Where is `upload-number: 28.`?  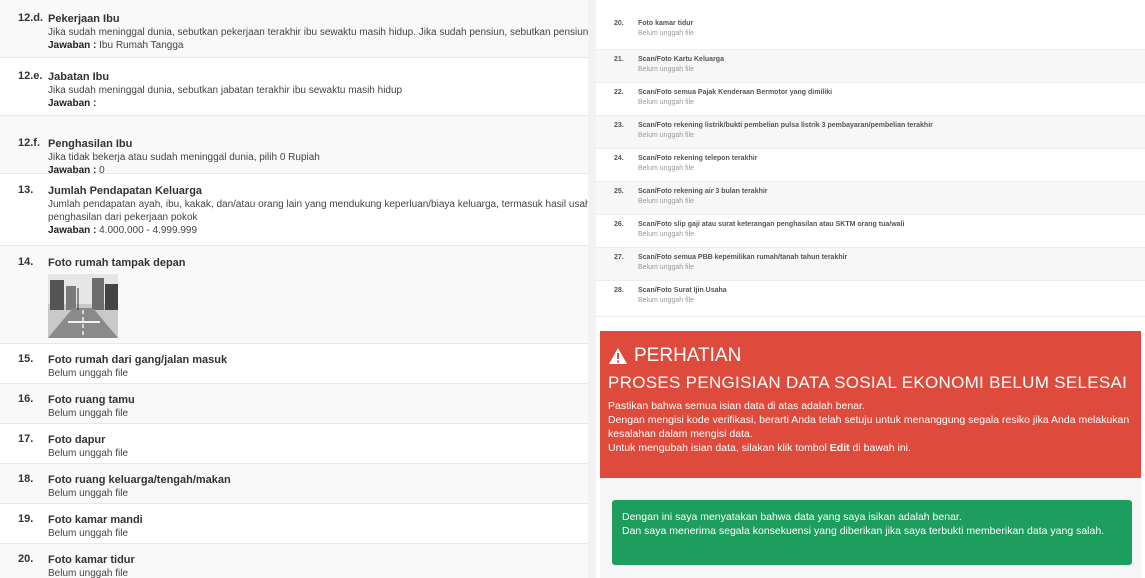 upload-number: 28. is located at coordinates (619, 290).